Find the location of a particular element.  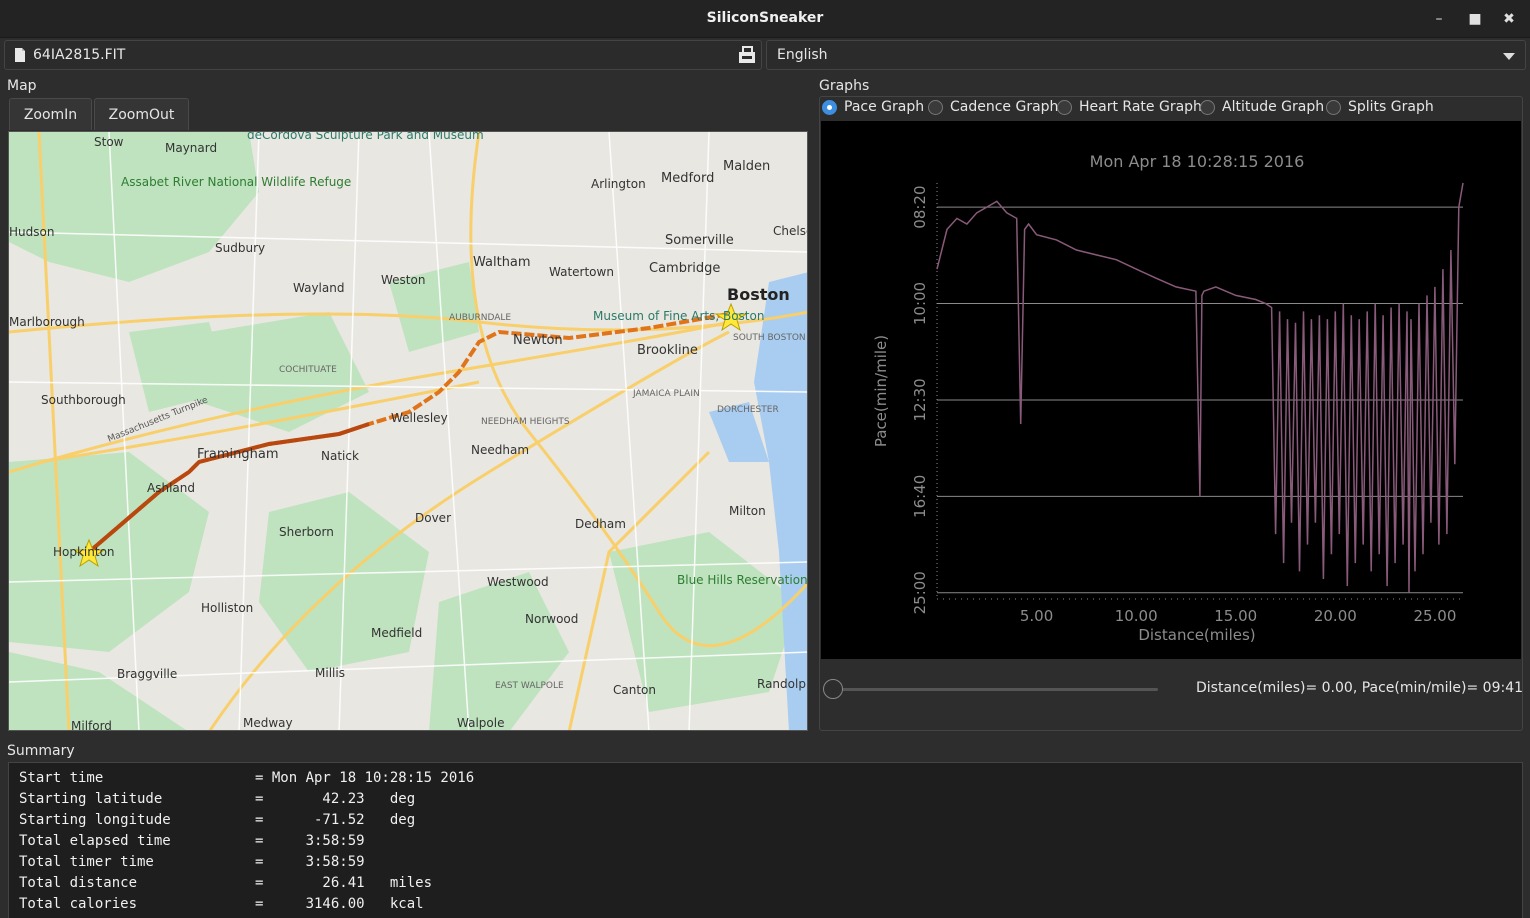

radio-label: Altitude Graph is located at coordinates (1273, 107).